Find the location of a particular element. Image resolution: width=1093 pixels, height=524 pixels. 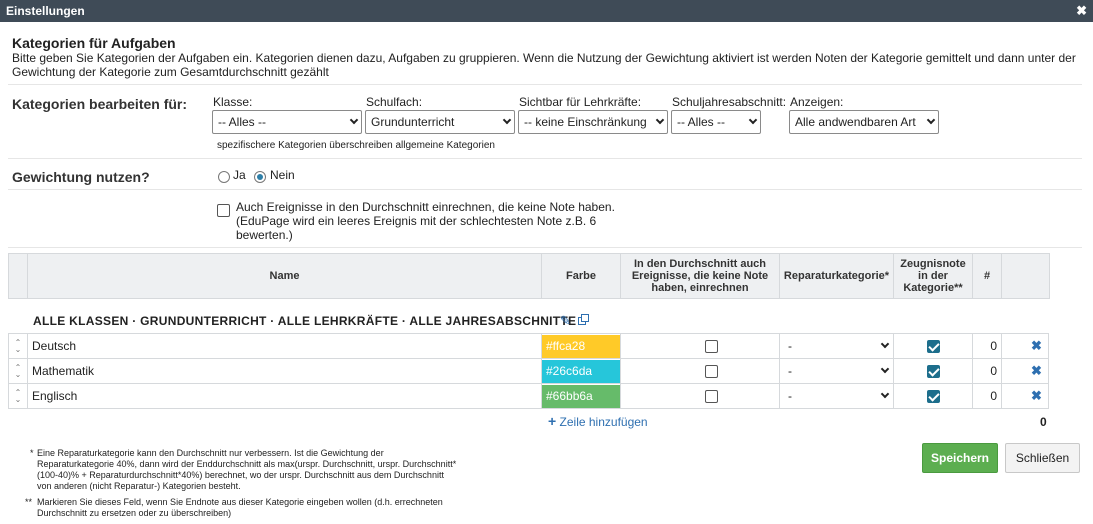

abschnitt-select: -- Alles -- is located at coordinates (716, 122).